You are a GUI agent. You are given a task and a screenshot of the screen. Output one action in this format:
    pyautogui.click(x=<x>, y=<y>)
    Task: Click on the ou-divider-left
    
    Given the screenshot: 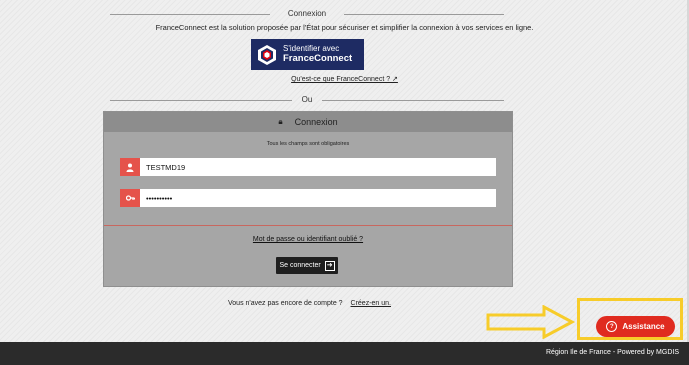 What is the action you would take?
    pyautogui.click(x=201, y=100)
    